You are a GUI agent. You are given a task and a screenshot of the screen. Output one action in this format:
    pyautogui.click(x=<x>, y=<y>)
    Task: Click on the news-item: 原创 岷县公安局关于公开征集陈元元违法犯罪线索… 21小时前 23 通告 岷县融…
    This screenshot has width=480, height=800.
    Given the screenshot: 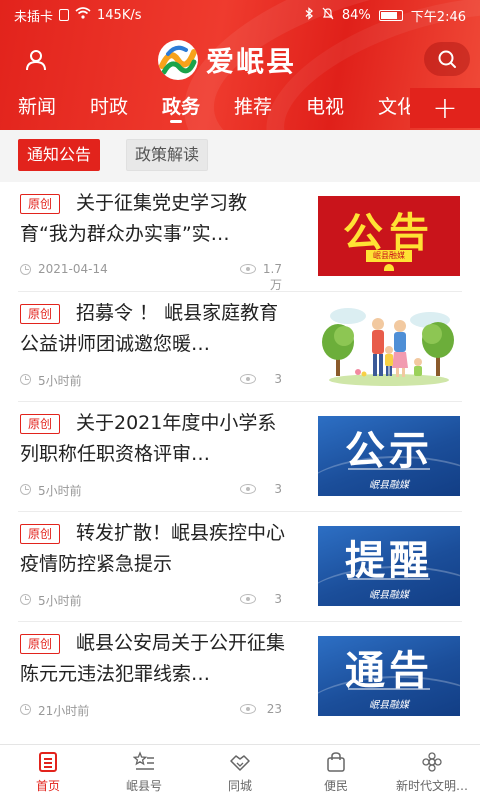 What is the action you would take?
    pyautogui.click(x=240, y=677)
    